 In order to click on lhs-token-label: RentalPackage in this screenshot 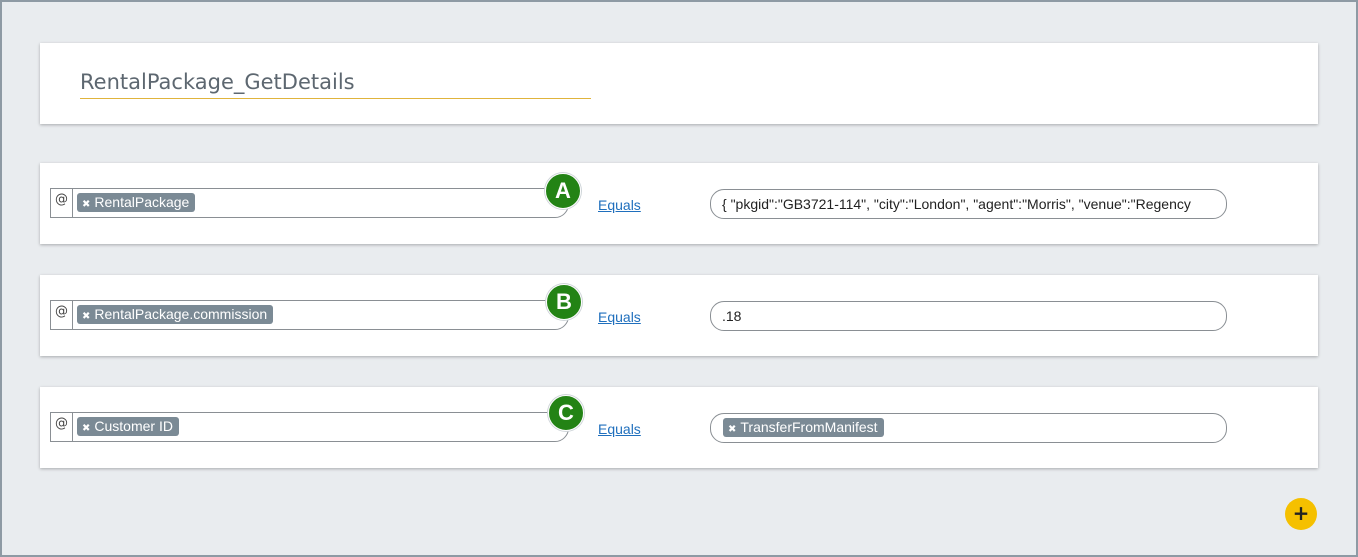, I will do `click(142, 202)`.